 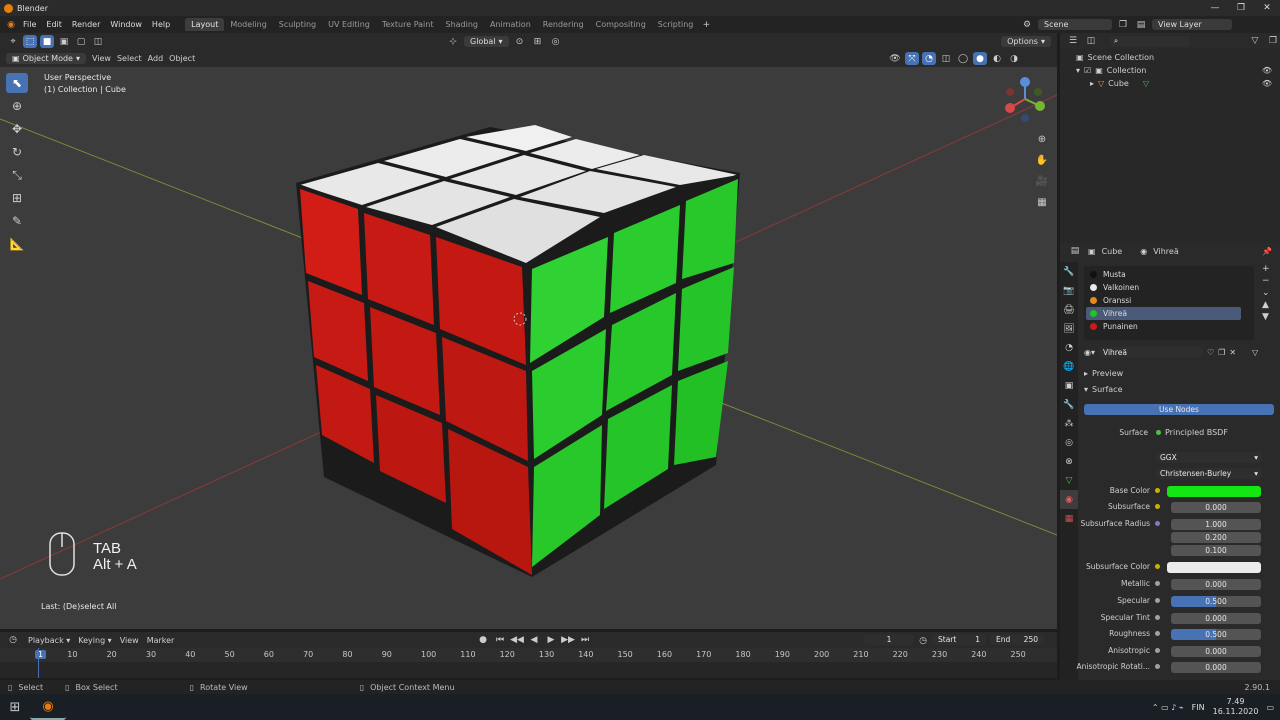 I want to click on viewport-menu-add: Add, so click(x=156, y=58).